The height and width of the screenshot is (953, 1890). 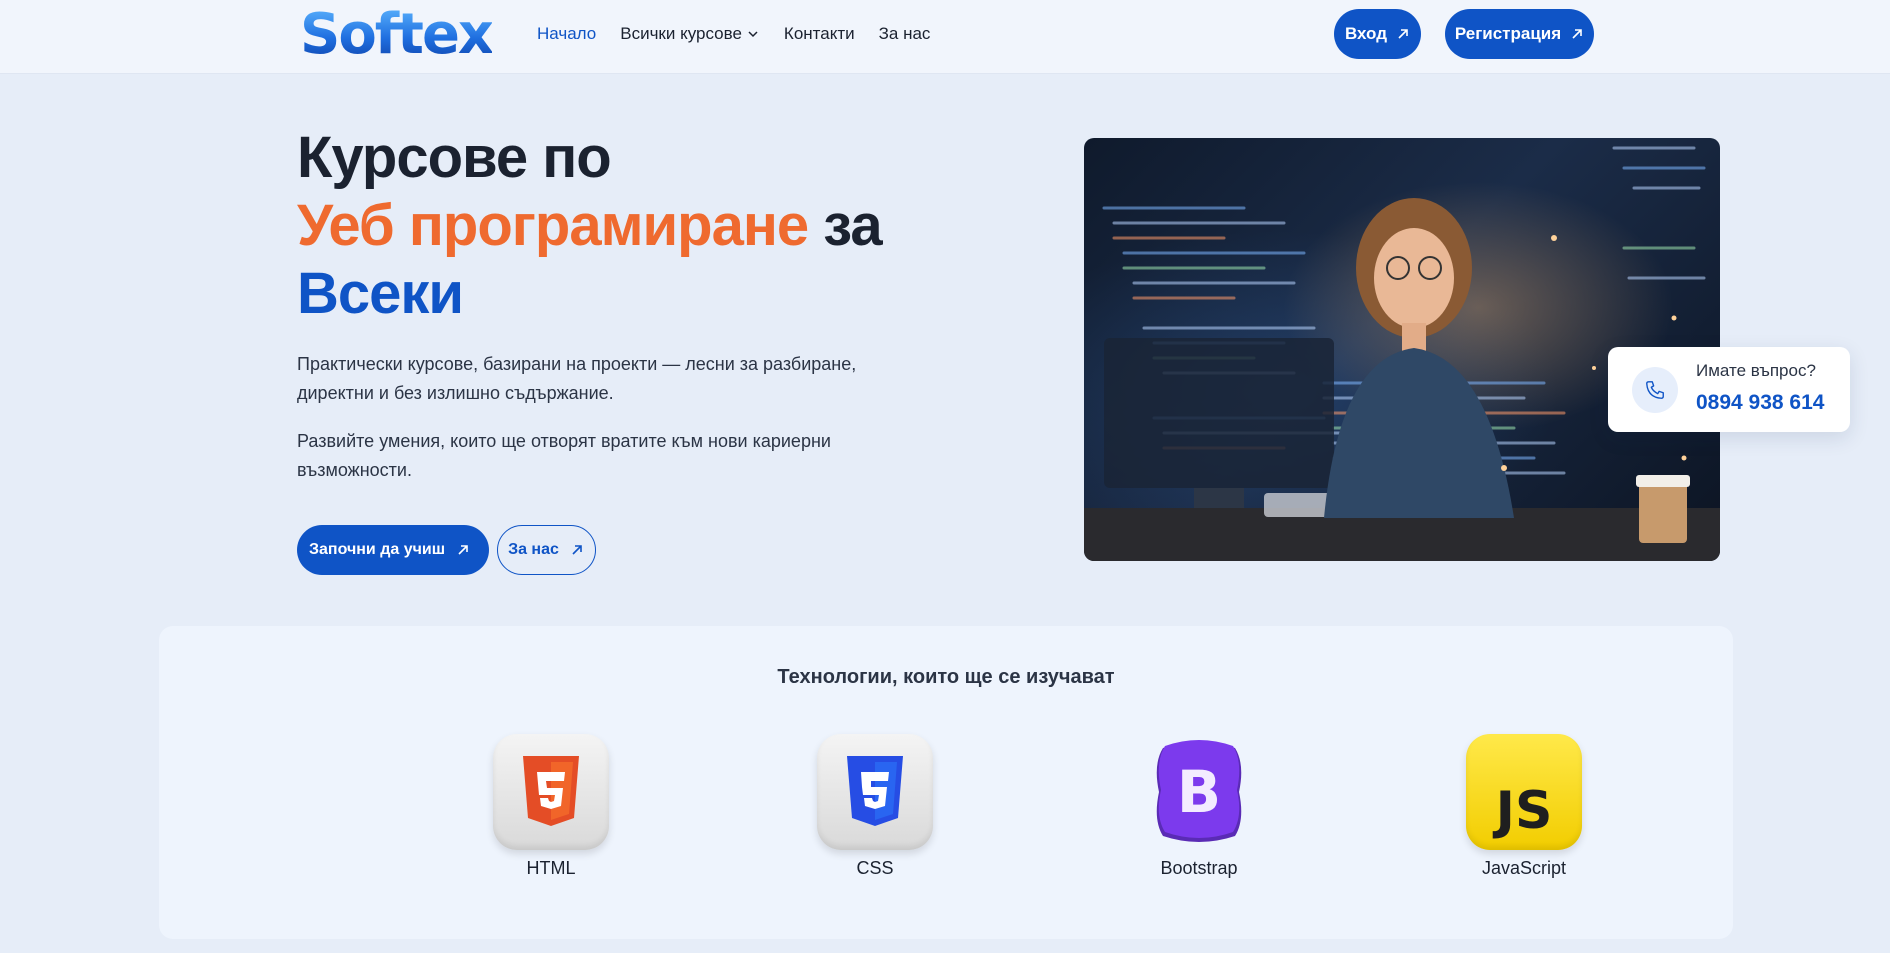 I want to click on svg-text: B, so click(x=1199, y=792).